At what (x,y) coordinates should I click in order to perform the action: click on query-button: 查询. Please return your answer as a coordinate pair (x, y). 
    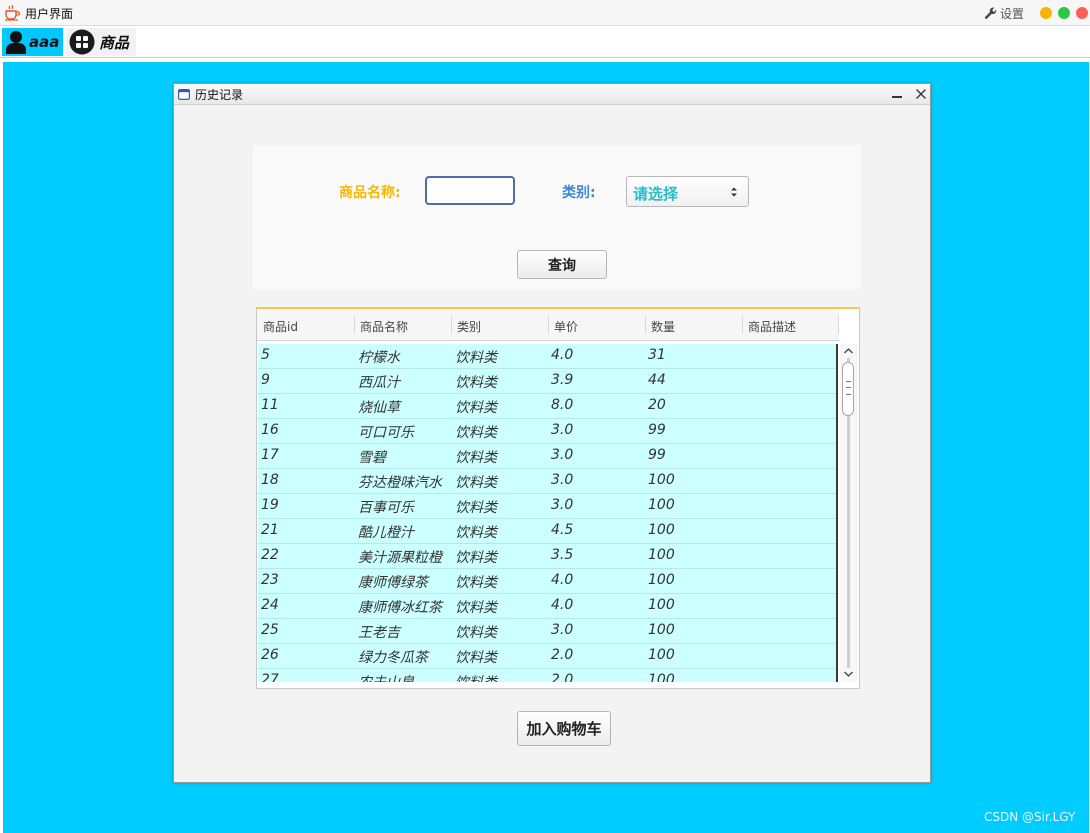
    Looking at the image, I should click on (562, 264).